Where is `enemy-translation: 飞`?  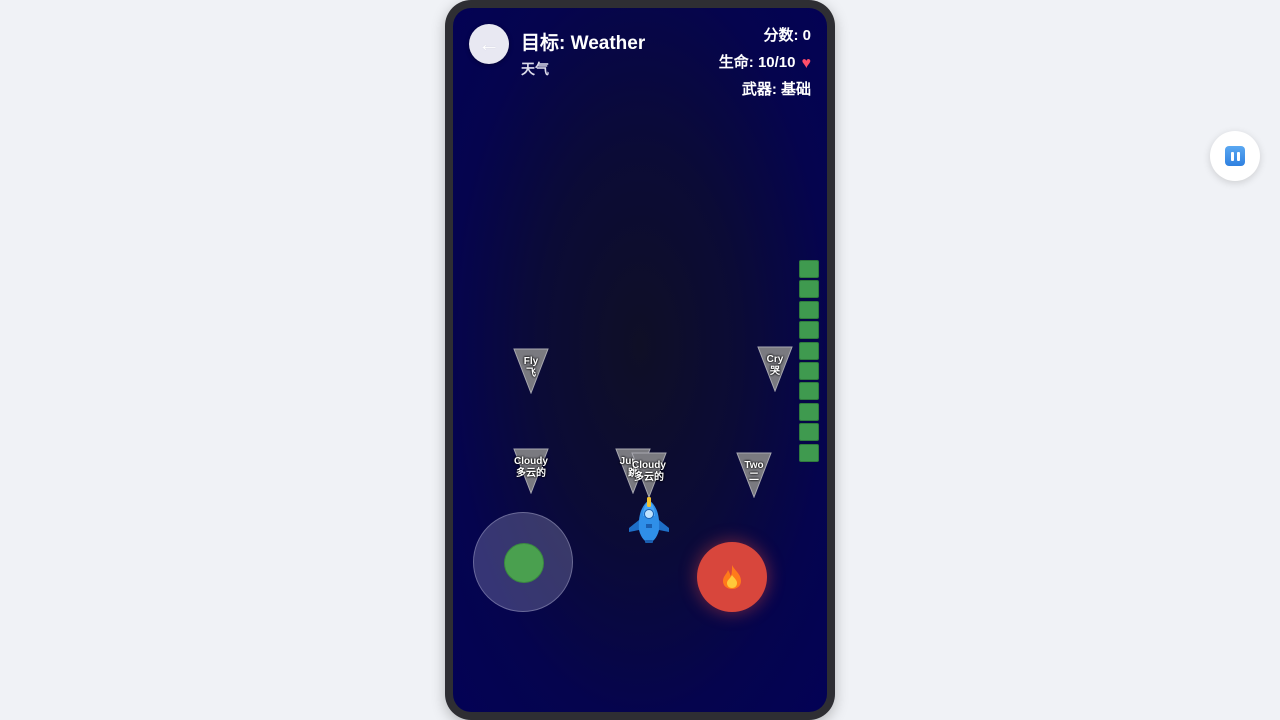 enemy-translation: 飞 is located at coordinates (531, 373).